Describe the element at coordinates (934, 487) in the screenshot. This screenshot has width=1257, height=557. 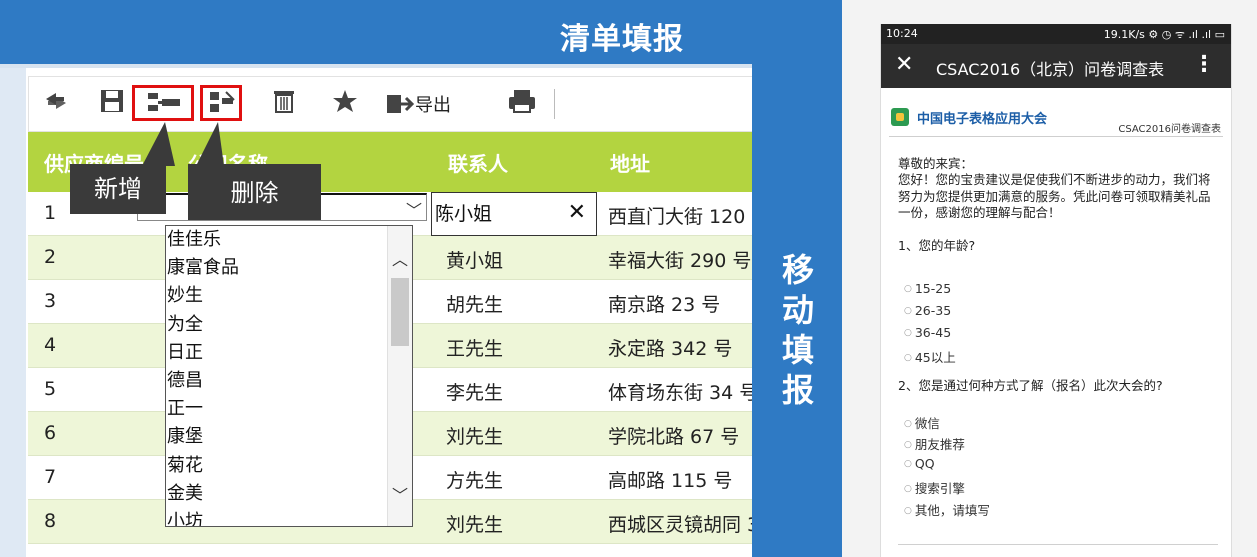
I see `radio-option: 搜索引擎` at that location.